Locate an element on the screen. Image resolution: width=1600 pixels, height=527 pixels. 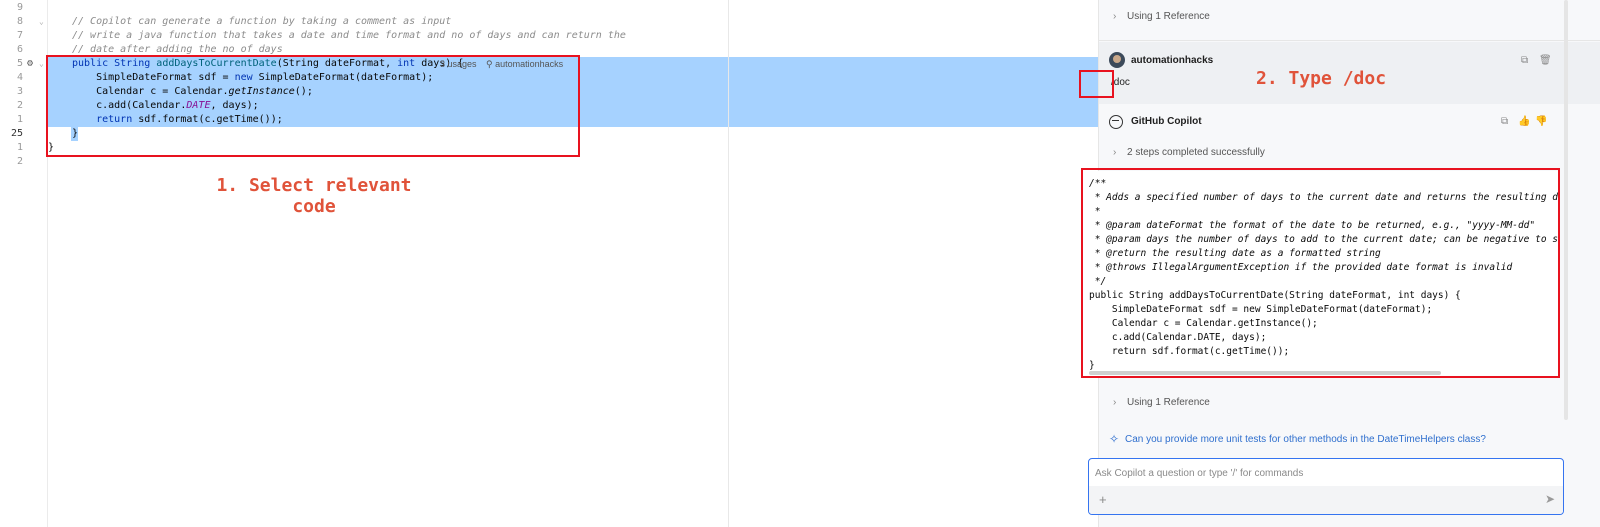
thumbs-up-icon: 👍 is located at coordinates (1524, 122).